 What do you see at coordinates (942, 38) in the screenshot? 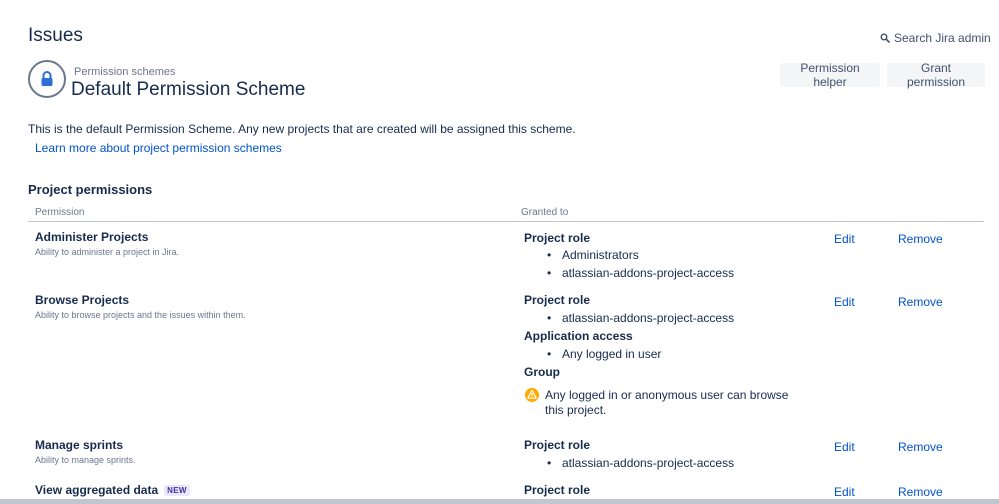
I see `search-label: Search Jira admin` at bounding box center [942, 38].